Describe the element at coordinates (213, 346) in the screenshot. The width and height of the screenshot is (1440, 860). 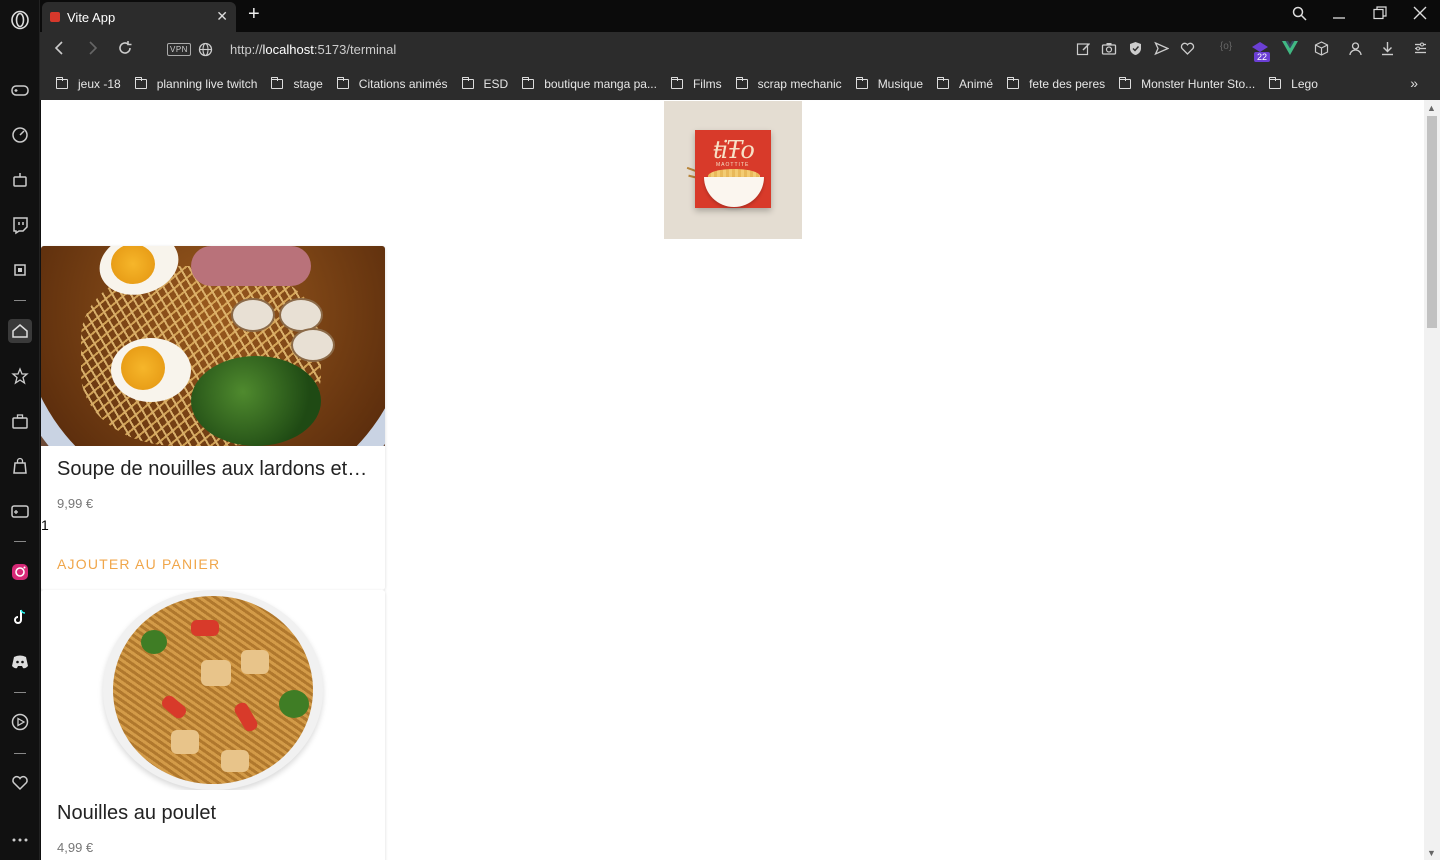
I see `product-image-soup` at that location.